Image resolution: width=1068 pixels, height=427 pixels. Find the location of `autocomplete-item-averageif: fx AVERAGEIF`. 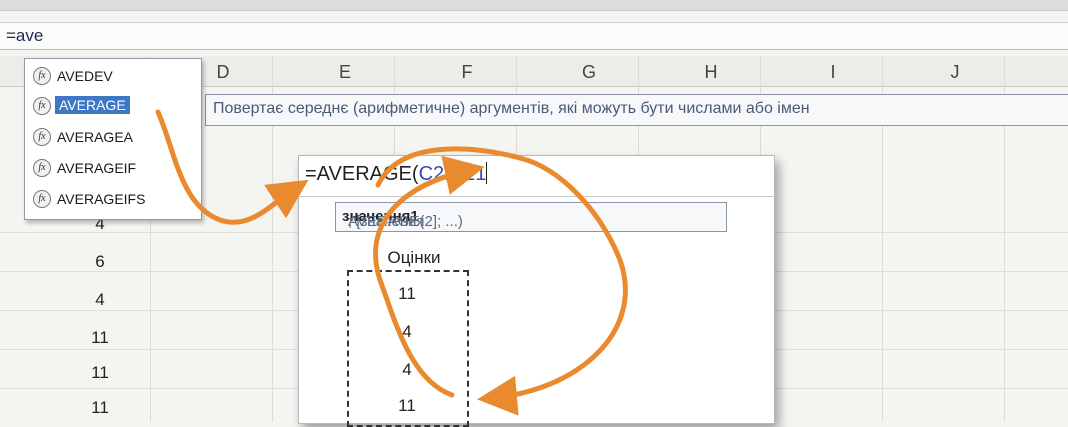

autocomplete-item-averageif: fx AVERAGEIF is located at coordinates (113, 168).